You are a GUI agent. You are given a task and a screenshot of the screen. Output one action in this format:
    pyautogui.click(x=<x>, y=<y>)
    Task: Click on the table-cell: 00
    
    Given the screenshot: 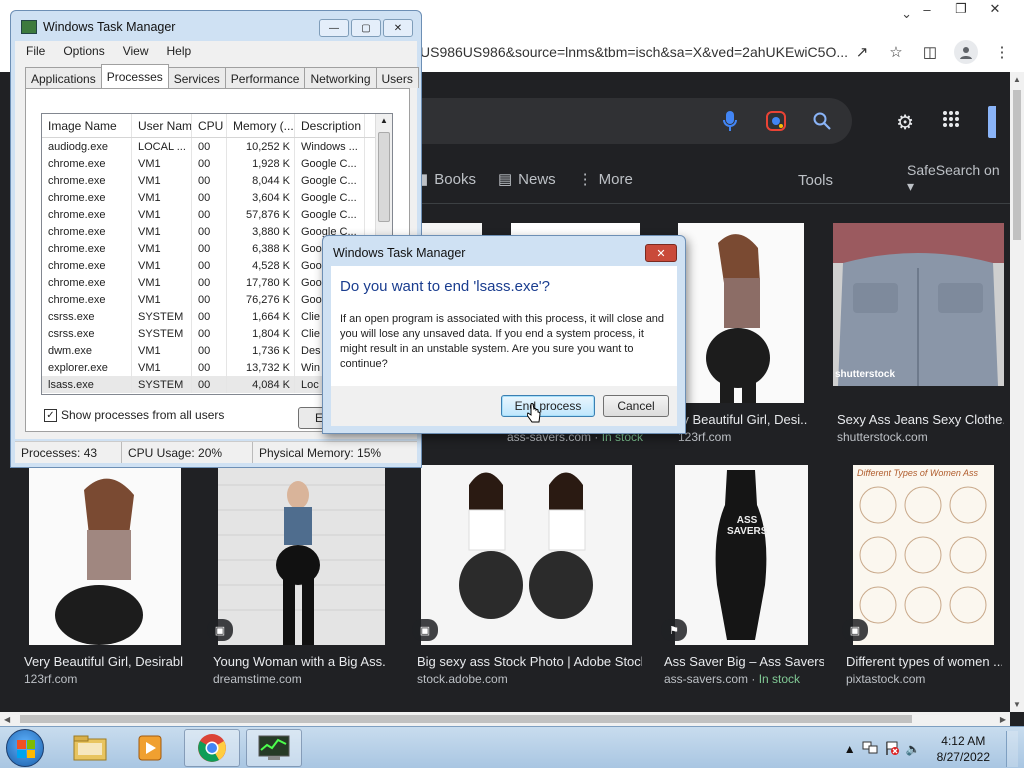 What is the action you would take?
    pyautogui.click(x=209, y=180)
    